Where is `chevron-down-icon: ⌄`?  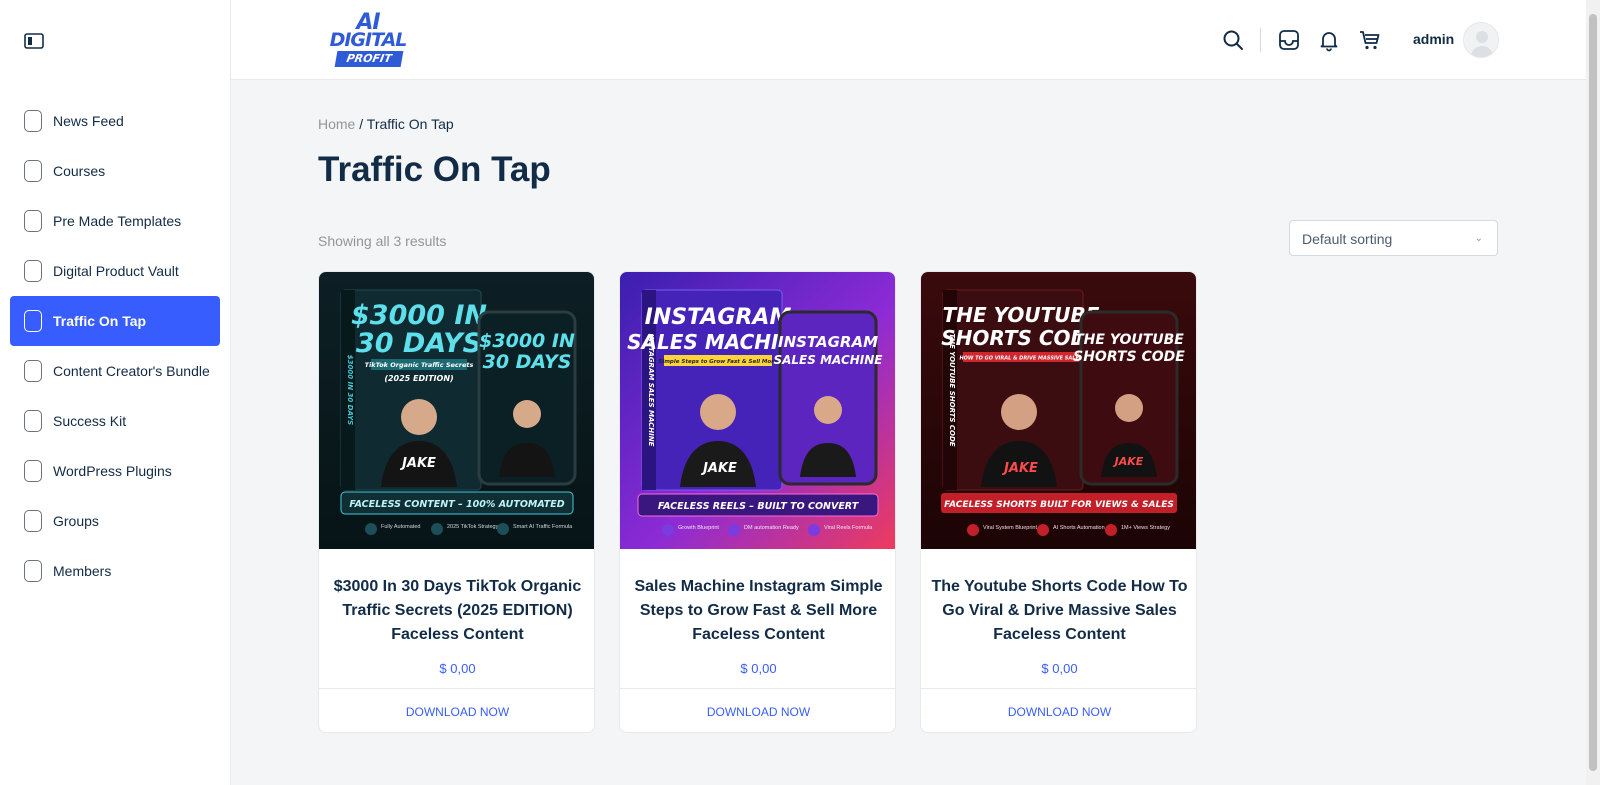 chevron-down-icon: ⌄ is located at coordinates (1478, 238).